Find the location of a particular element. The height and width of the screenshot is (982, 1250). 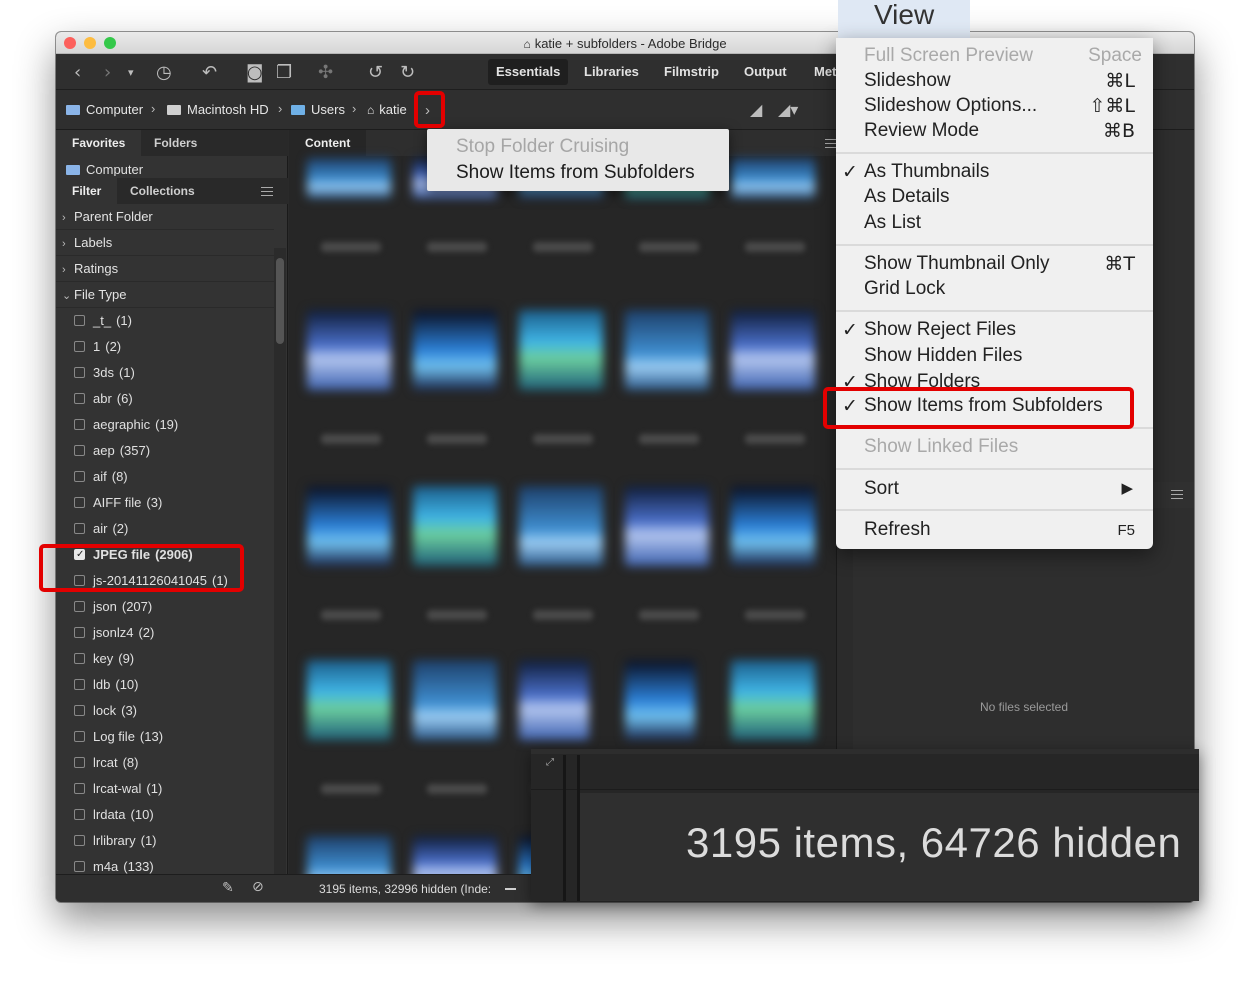

menu-refresh: Refresh is located at coordinates (897, 530).